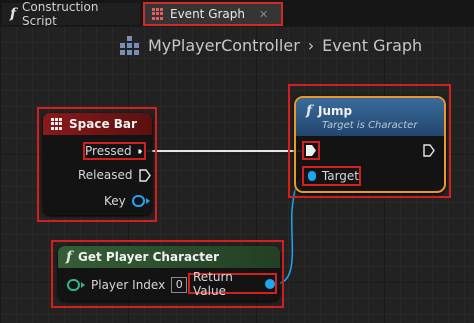  I want to click on exec-in-pin-highlight, so click(311, 150).